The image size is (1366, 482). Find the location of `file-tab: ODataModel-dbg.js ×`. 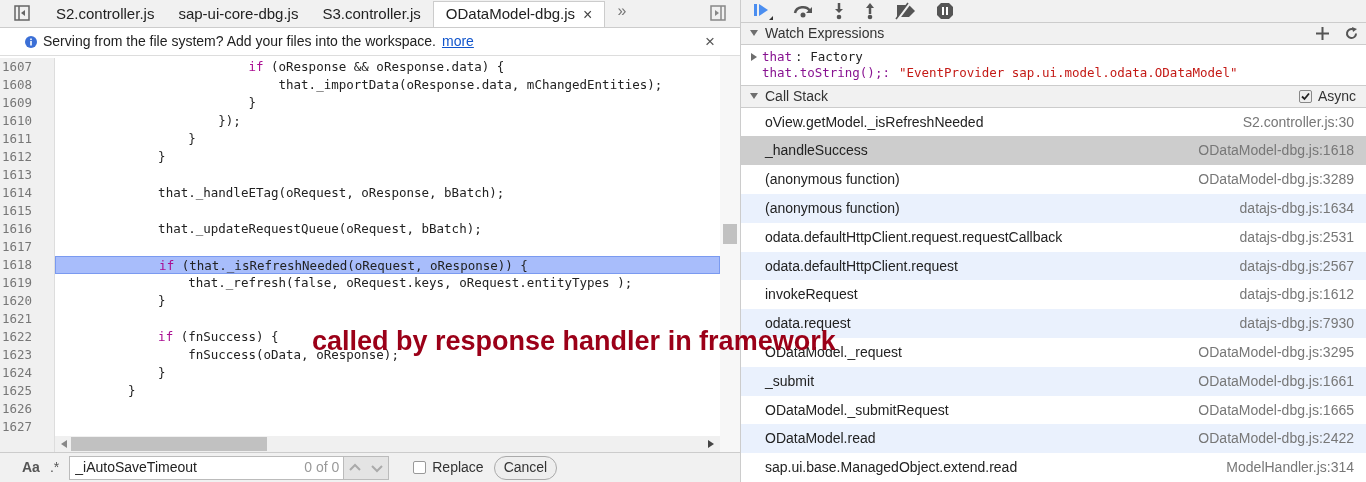

file-tab: ODataModel-dbg.js × is located at coordinates (519, 14).